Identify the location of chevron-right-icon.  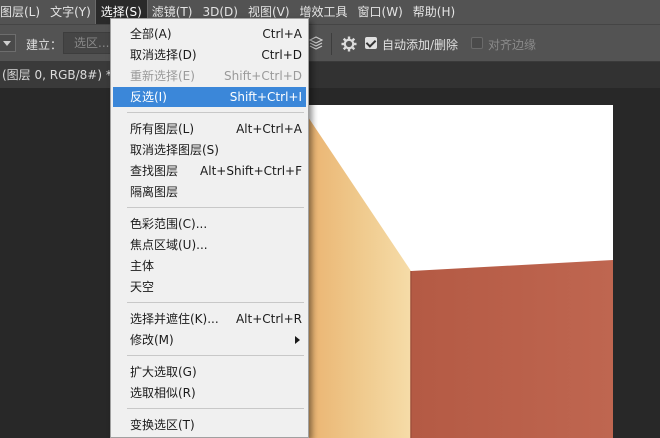
(297, 340).